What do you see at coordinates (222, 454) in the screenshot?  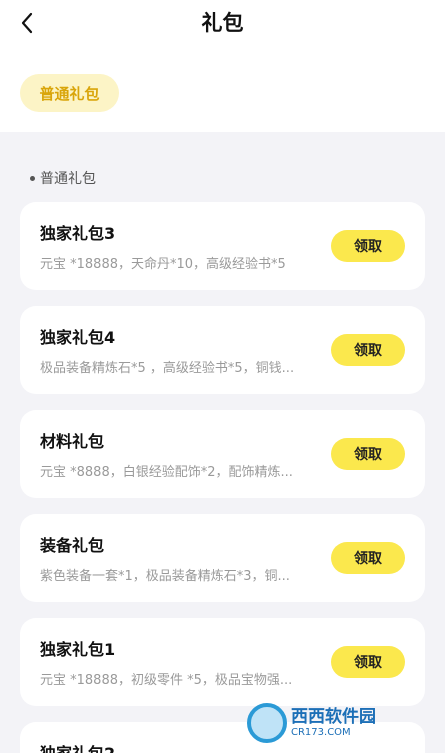 I see `pack-card: 材料礼包 元宝 *8888，白银经验配饰*2，配饰精炼... 领取` at bounding box center [222, 454].